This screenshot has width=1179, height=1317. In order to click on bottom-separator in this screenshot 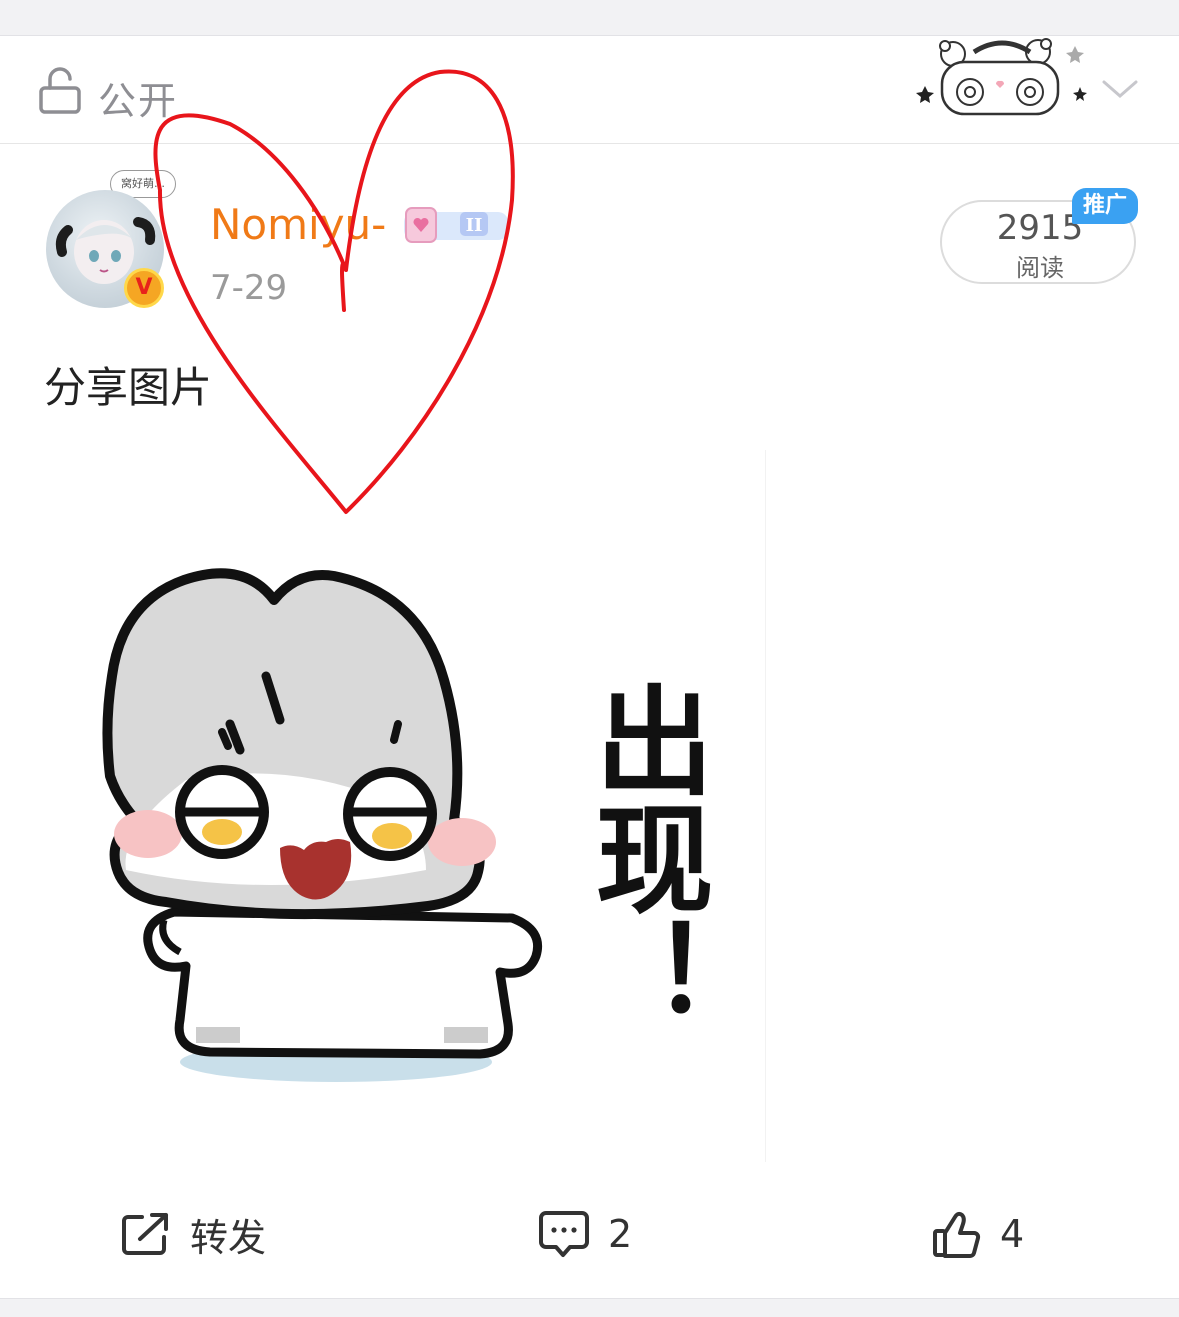, I will do `click(589, 1307)`.